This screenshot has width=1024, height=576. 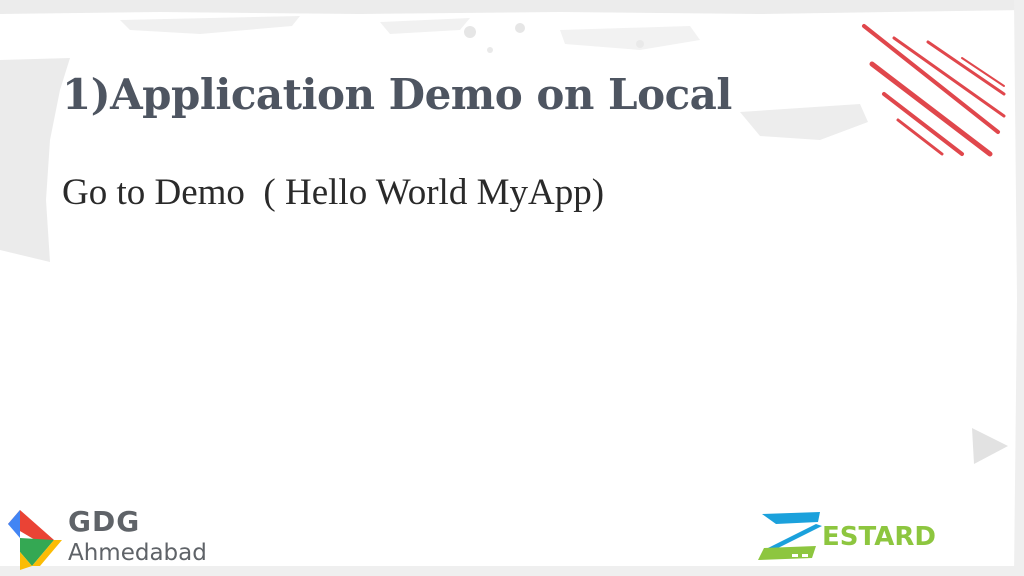 What do you see at coordinates (934, 90) in the screenshot?
I see `red-diagonal-streaks` at bounding box center [934, 90].